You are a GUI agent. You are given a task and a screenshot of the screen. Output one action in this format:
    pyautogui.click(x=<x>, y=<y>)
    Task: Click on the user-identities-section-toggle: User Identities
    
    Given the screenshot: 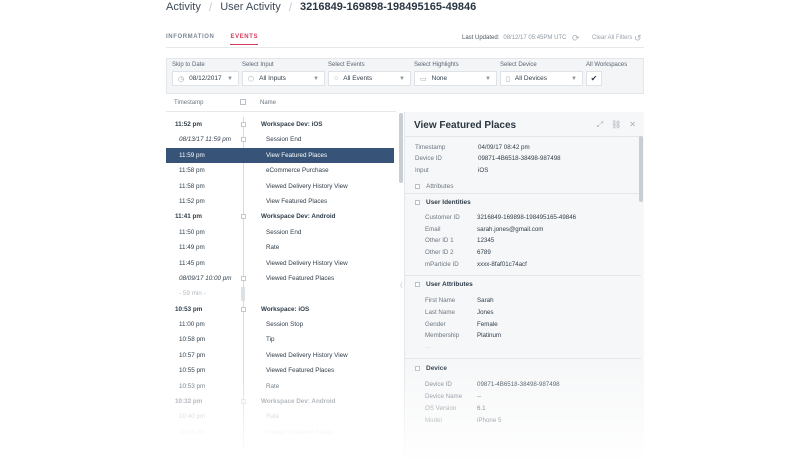 What is the action you would take?
    pyautogui.click(x=443, y=202)
    